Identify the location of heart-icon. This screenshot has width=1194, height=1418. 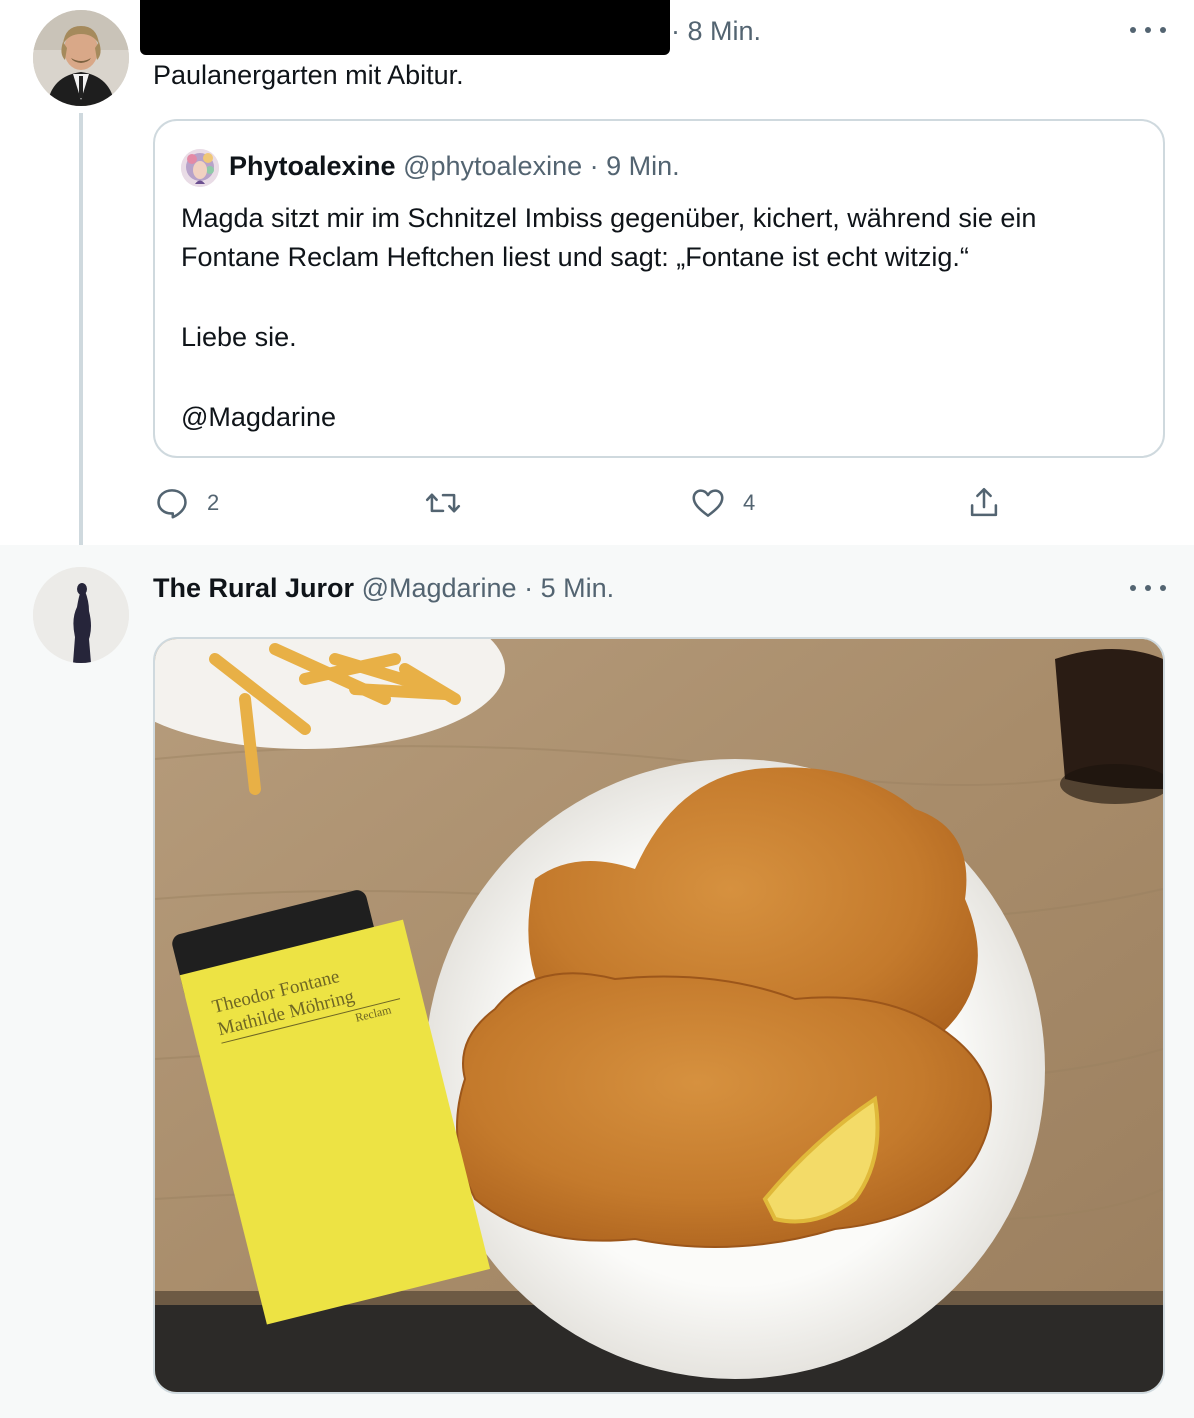
(708, 503).